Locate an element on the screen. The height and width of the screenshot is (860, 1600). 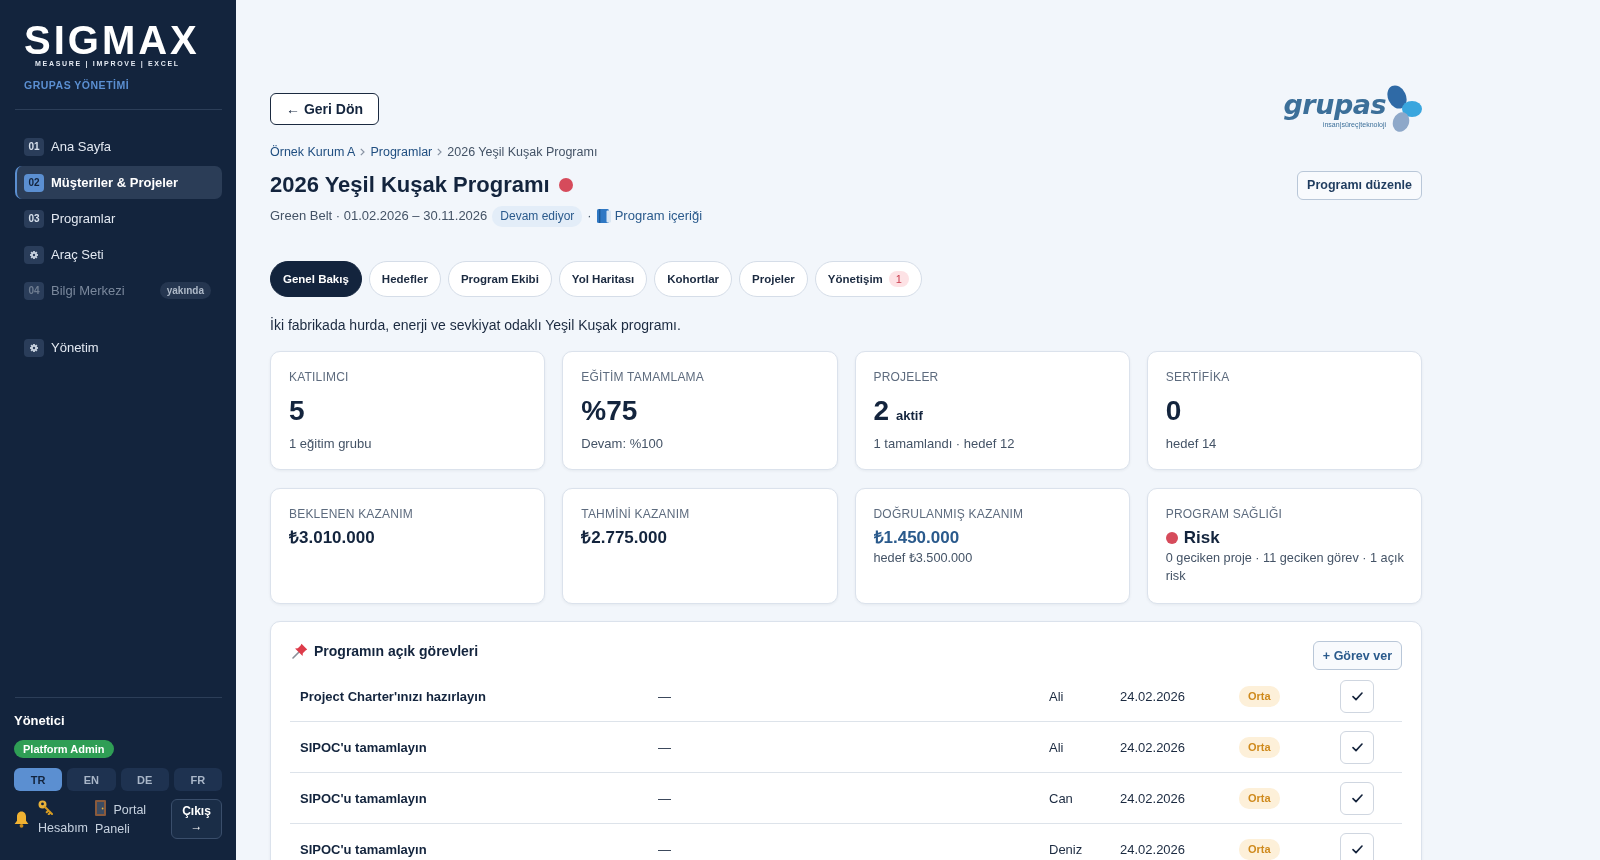
page-title: 2026 Yeşil Kuşak Programı is located at coordinates (410, 185).